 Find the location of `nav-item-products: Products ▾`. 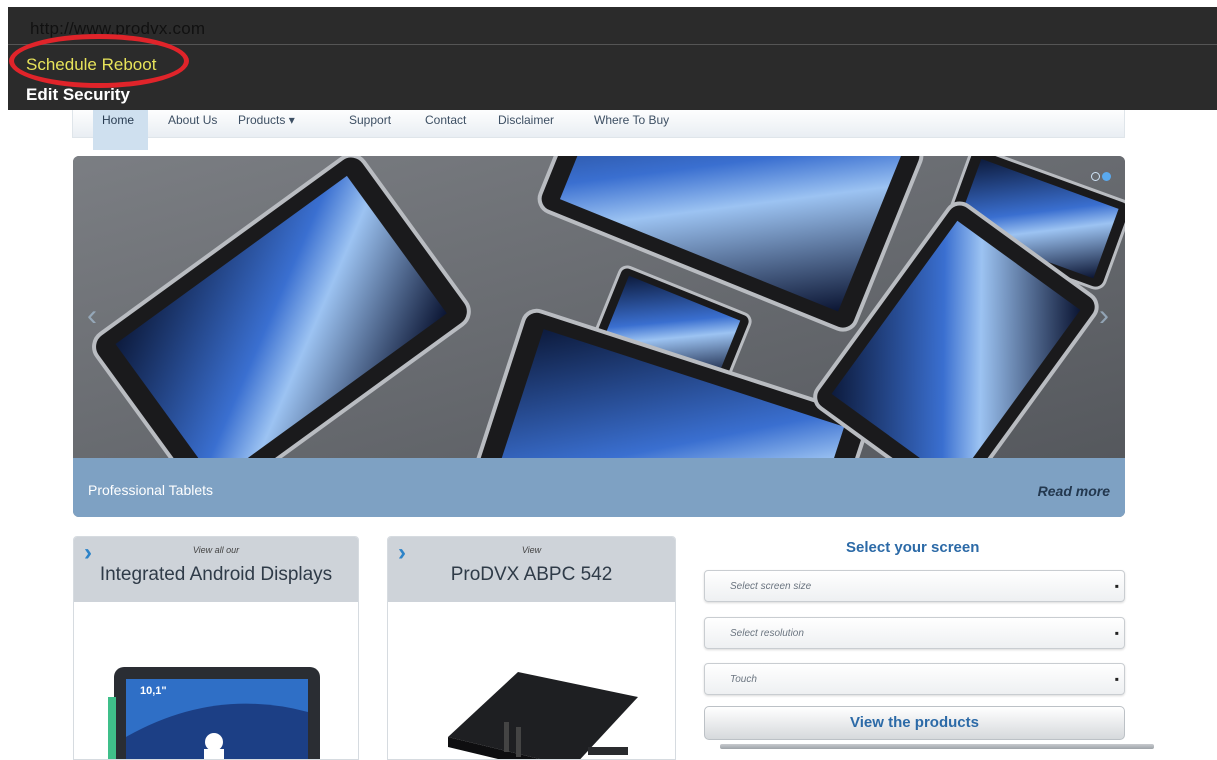

nav-item-products: Products ▾ is located at coordinates (266, 120).